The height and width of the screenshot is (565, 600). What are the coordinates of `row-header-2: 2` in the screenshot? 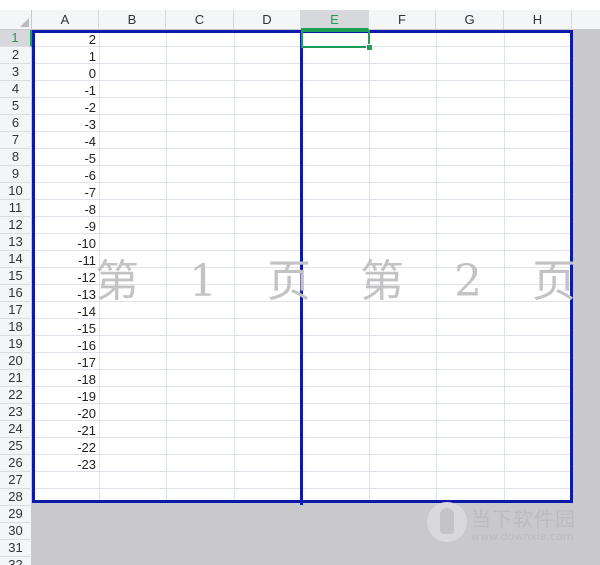 It's located at (16, 55).